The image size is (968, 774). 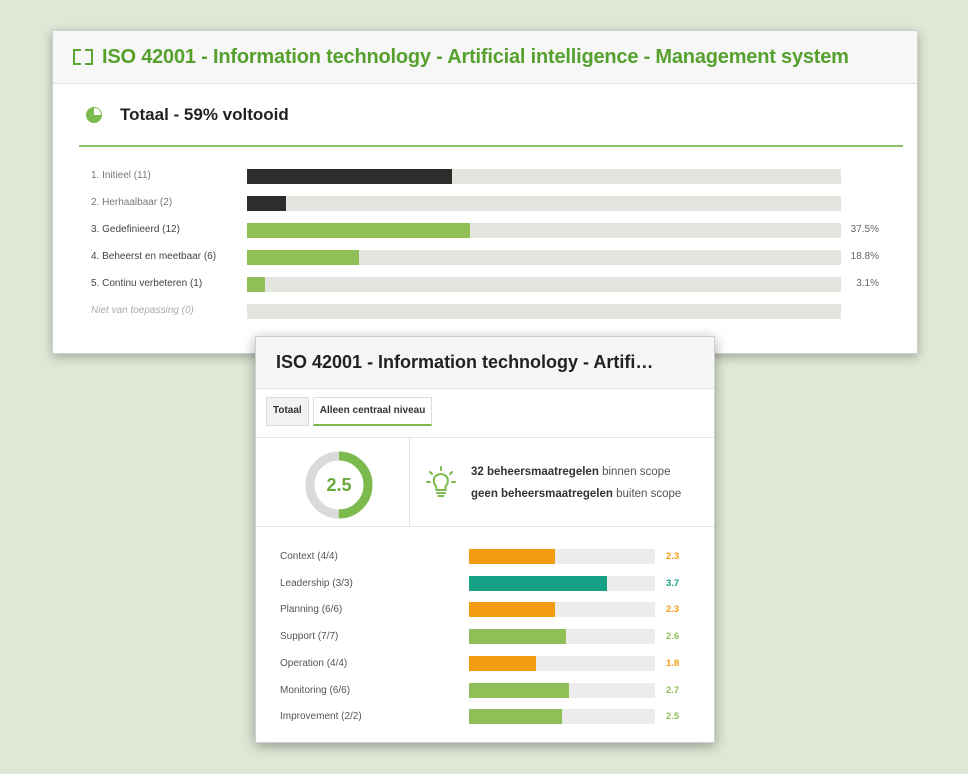 I want to click on category-label: Operation (4/4), so click(x=314, y=663).